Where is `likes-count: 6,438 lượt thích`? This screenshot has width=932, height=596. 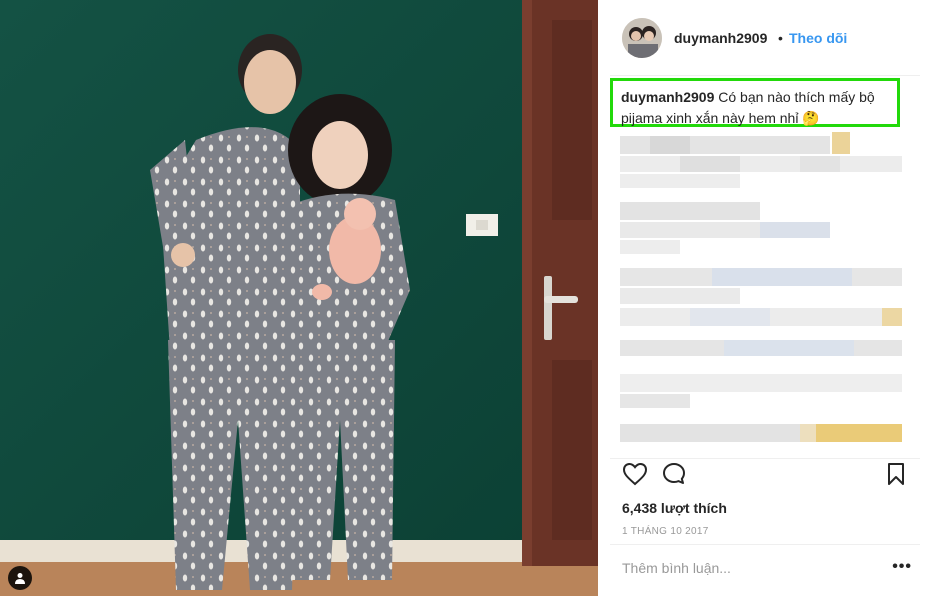
likes-count: 6,438 lượt thích is located at coordinates (674, 508).